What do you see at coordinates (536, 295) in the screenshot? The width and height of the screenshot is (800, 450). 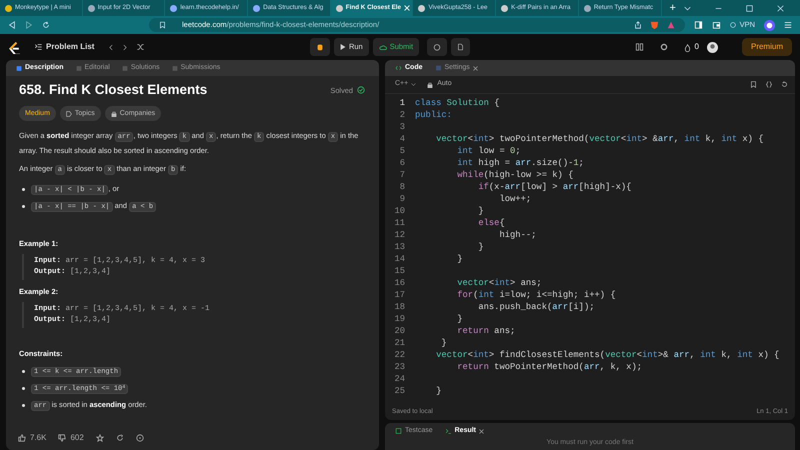 I see `code-line: for(int i=low; i<=high; i++) {` at bounding box center [536, 295].